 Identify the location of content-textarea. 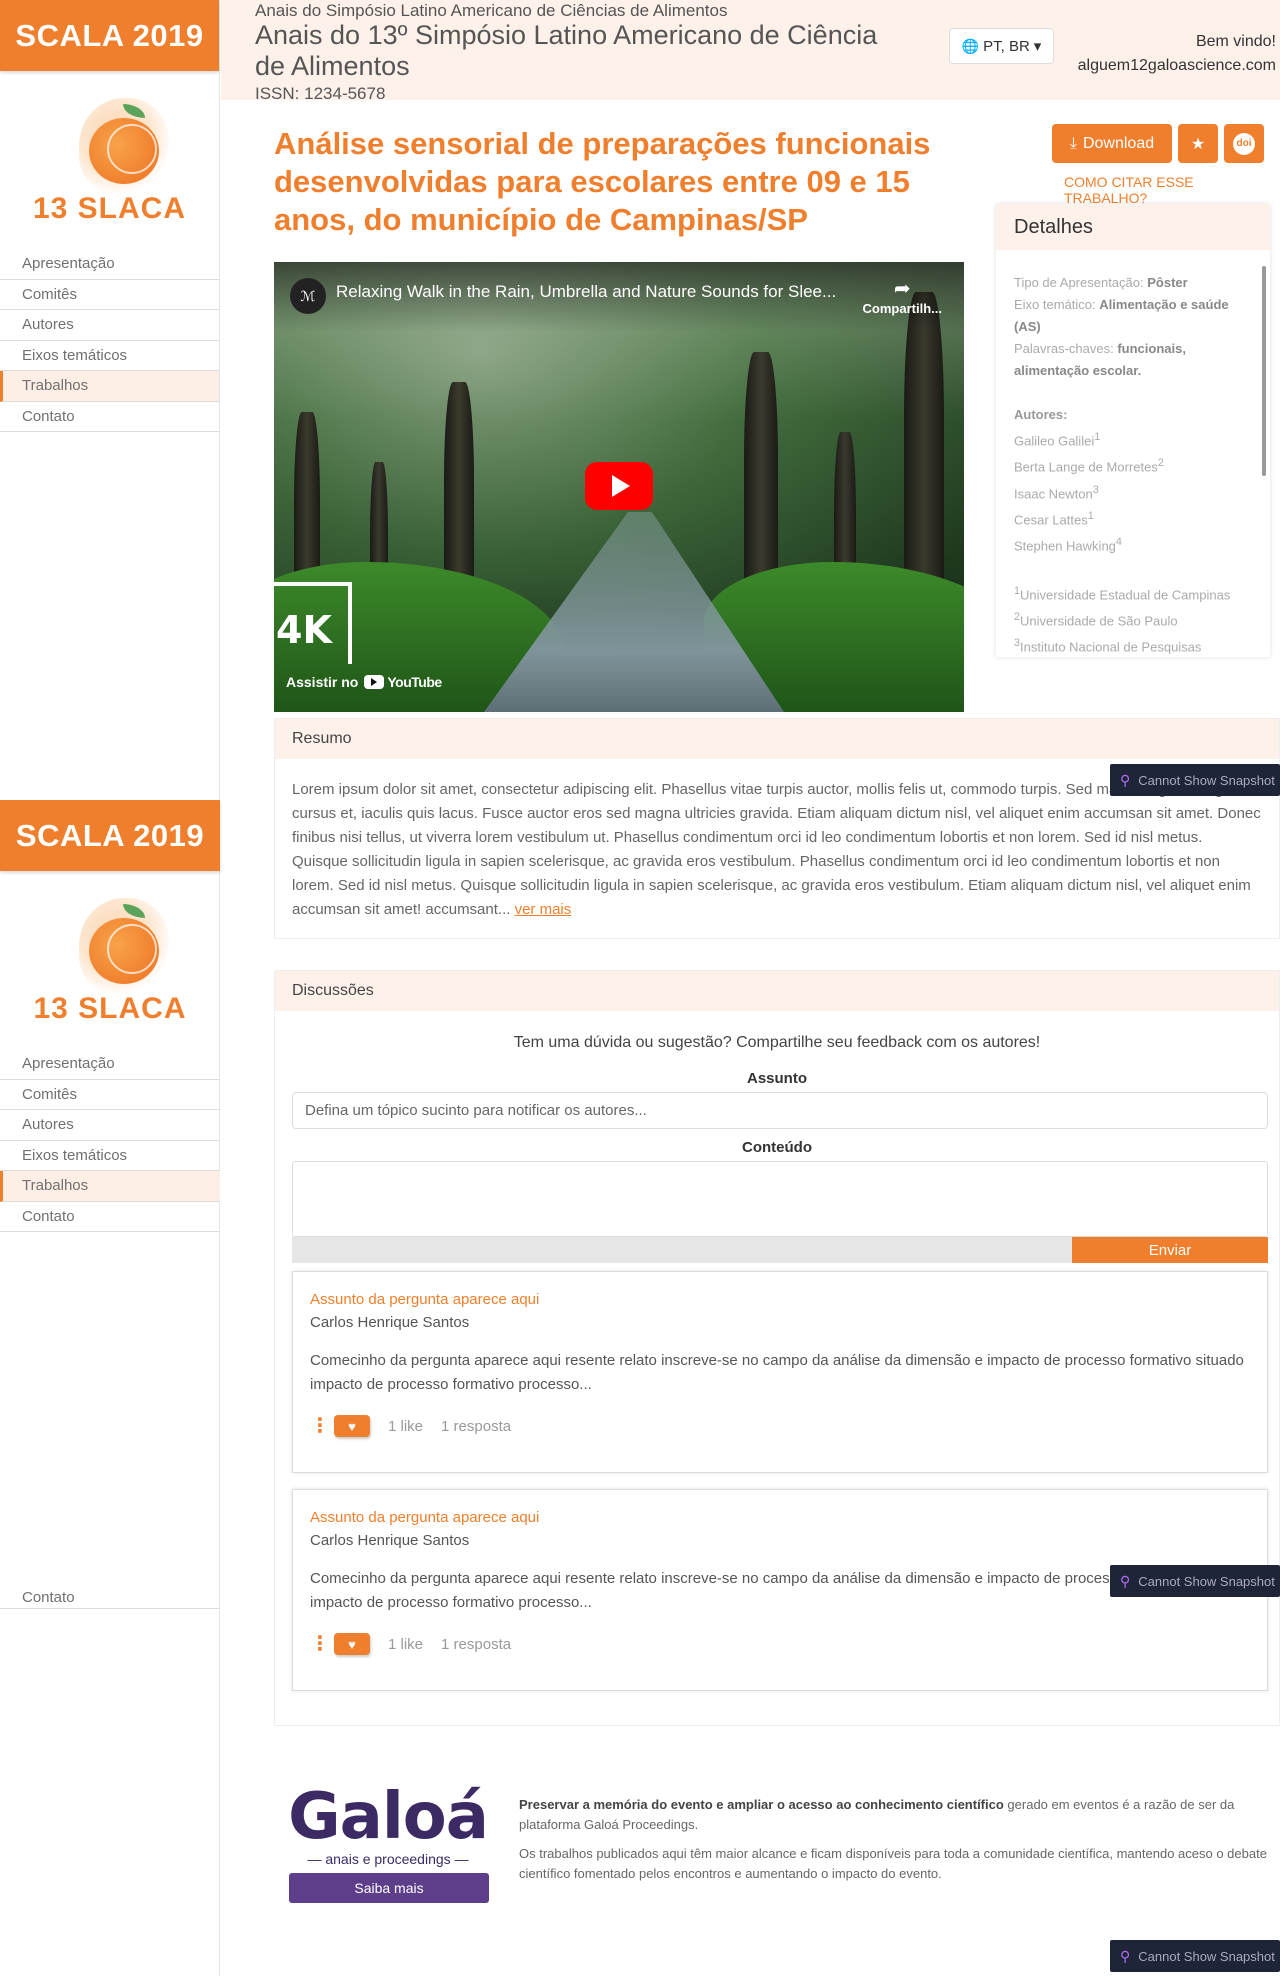
(780, 1199).